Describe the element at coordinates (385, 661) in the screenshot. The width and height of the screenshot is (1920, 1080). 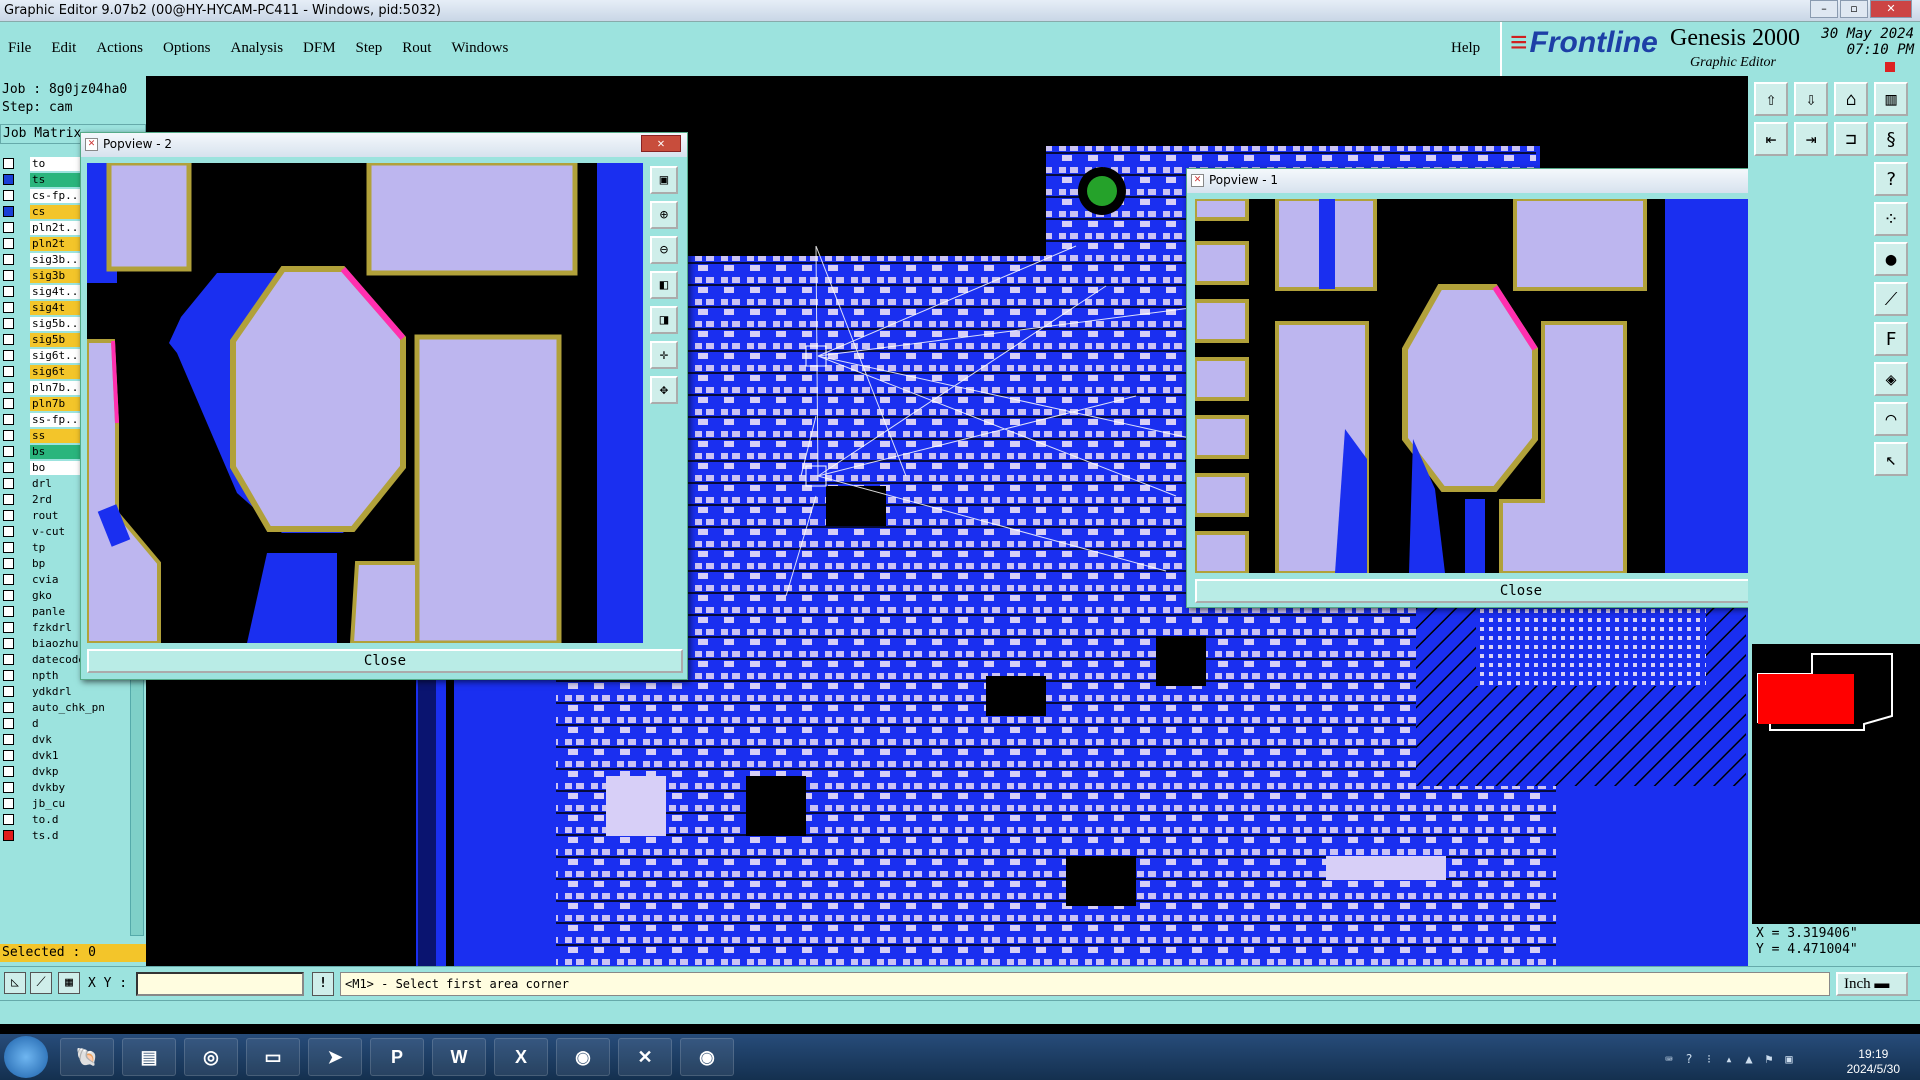
I see `popview-2-close-button: Close` at that location.